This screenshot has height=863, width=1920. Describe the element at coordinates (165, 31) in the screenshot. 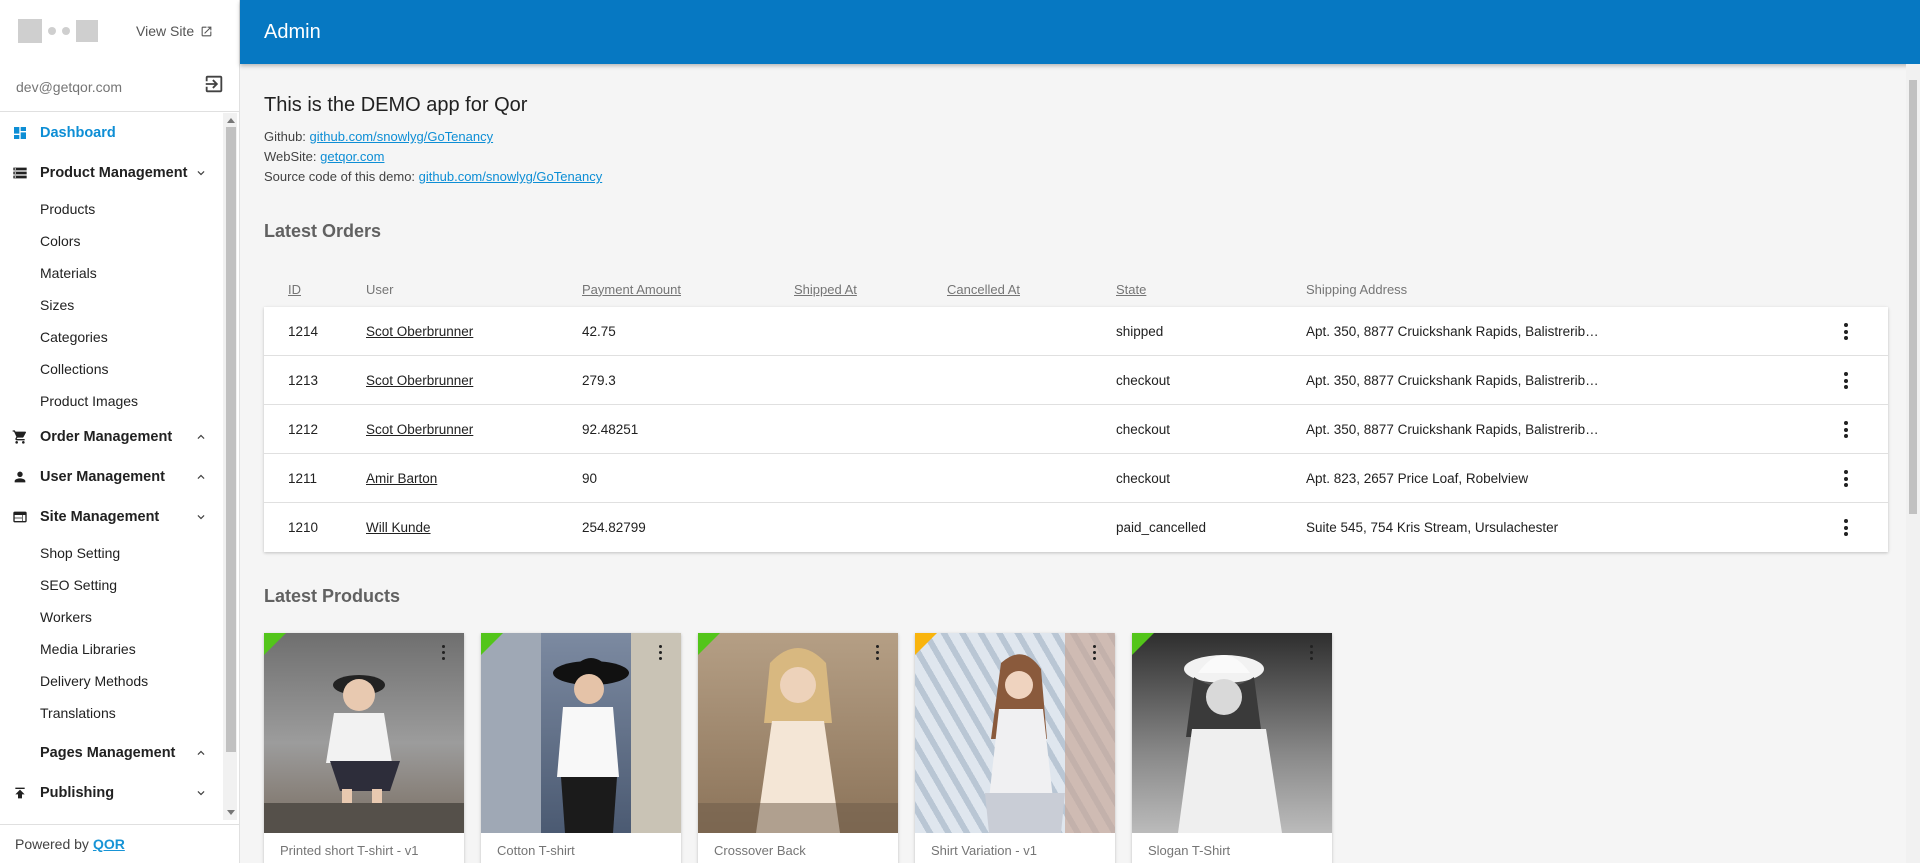

I see `view-site-label: View Site` at that location.